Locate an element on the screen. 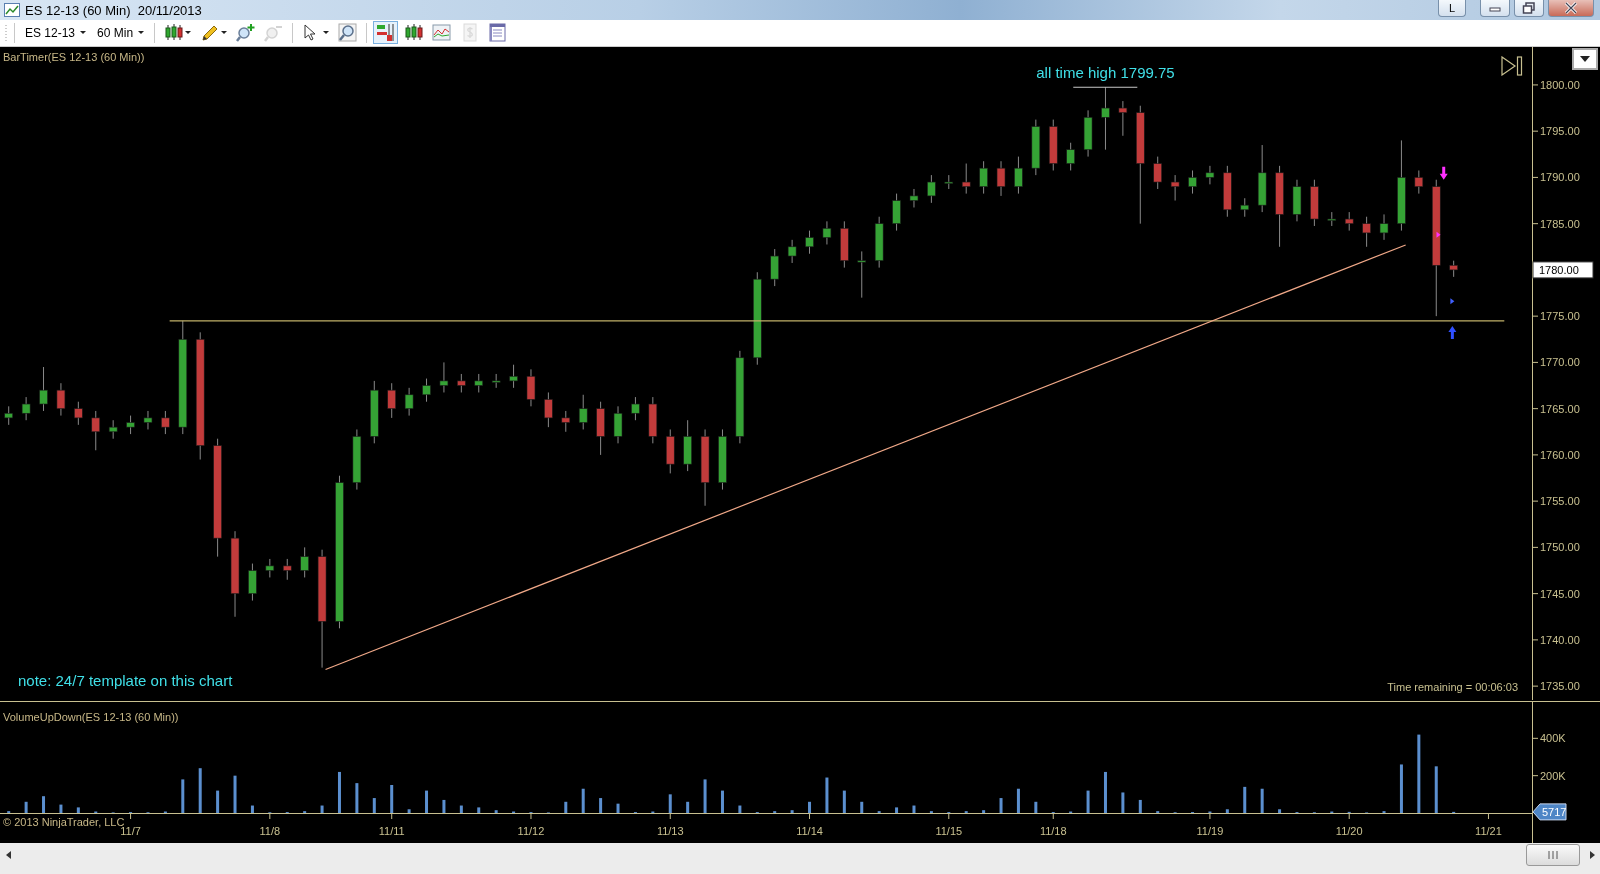 This screenshot has width=1600, height=874. price-axis-label: 1735.00 is located at coordinates (1555, 685).